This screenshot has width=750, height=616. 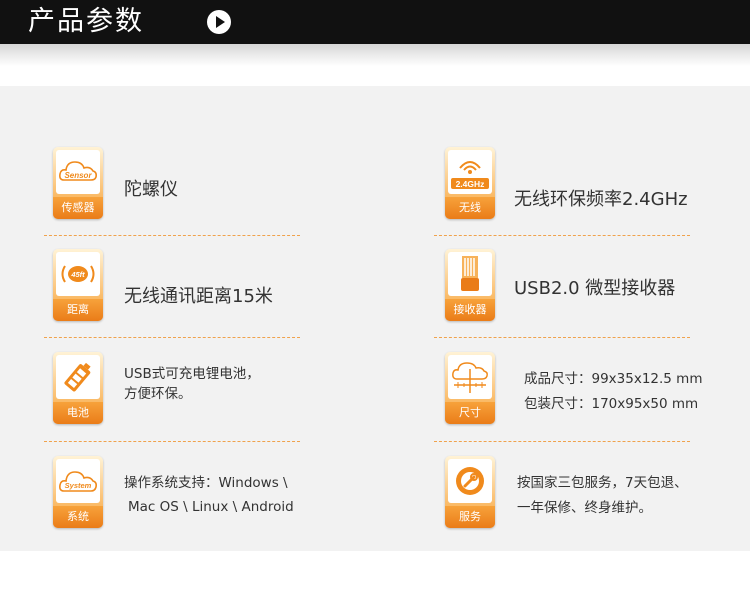 I want to click on caption-service: 服务, so click(x=470, y=517).